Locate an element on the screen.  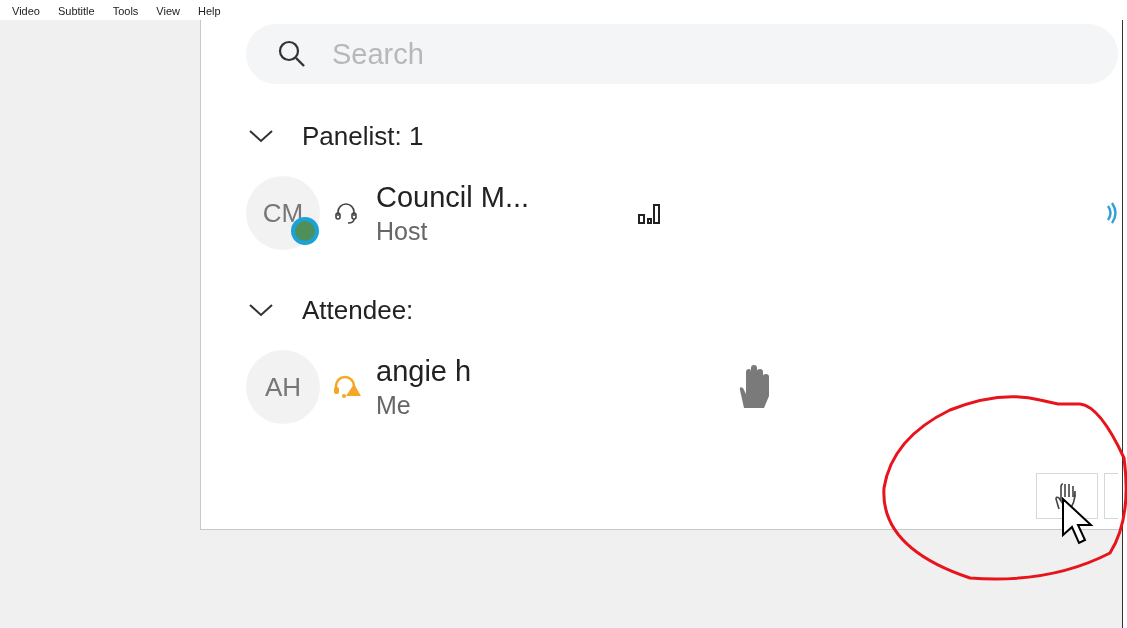
participant-row: AH angie h Me is located at coordinates (682, 387).